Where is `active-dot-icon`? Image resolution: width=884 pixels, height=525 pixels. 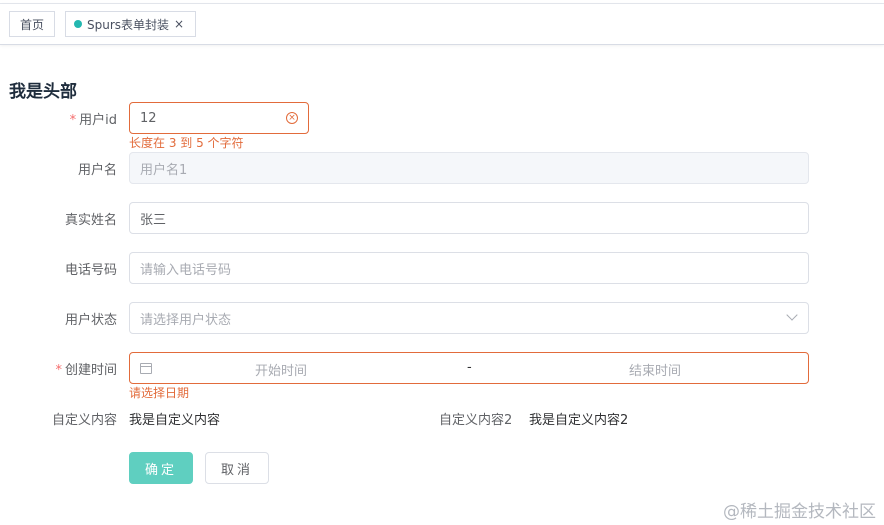
active-dot-icon is located at coordinates (78, 24).